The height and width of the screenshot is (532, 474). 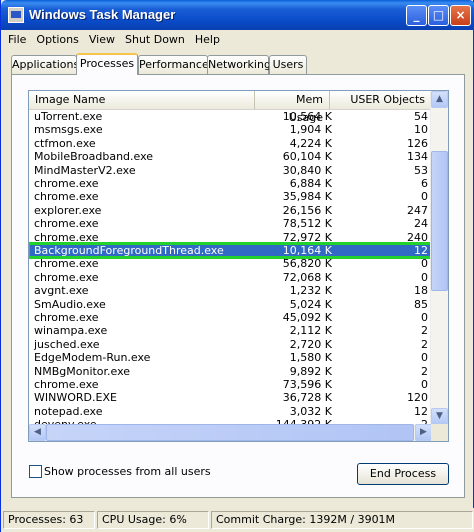 I want to click on process-name: WINWORD.EXE, so click(x=75, y=398).